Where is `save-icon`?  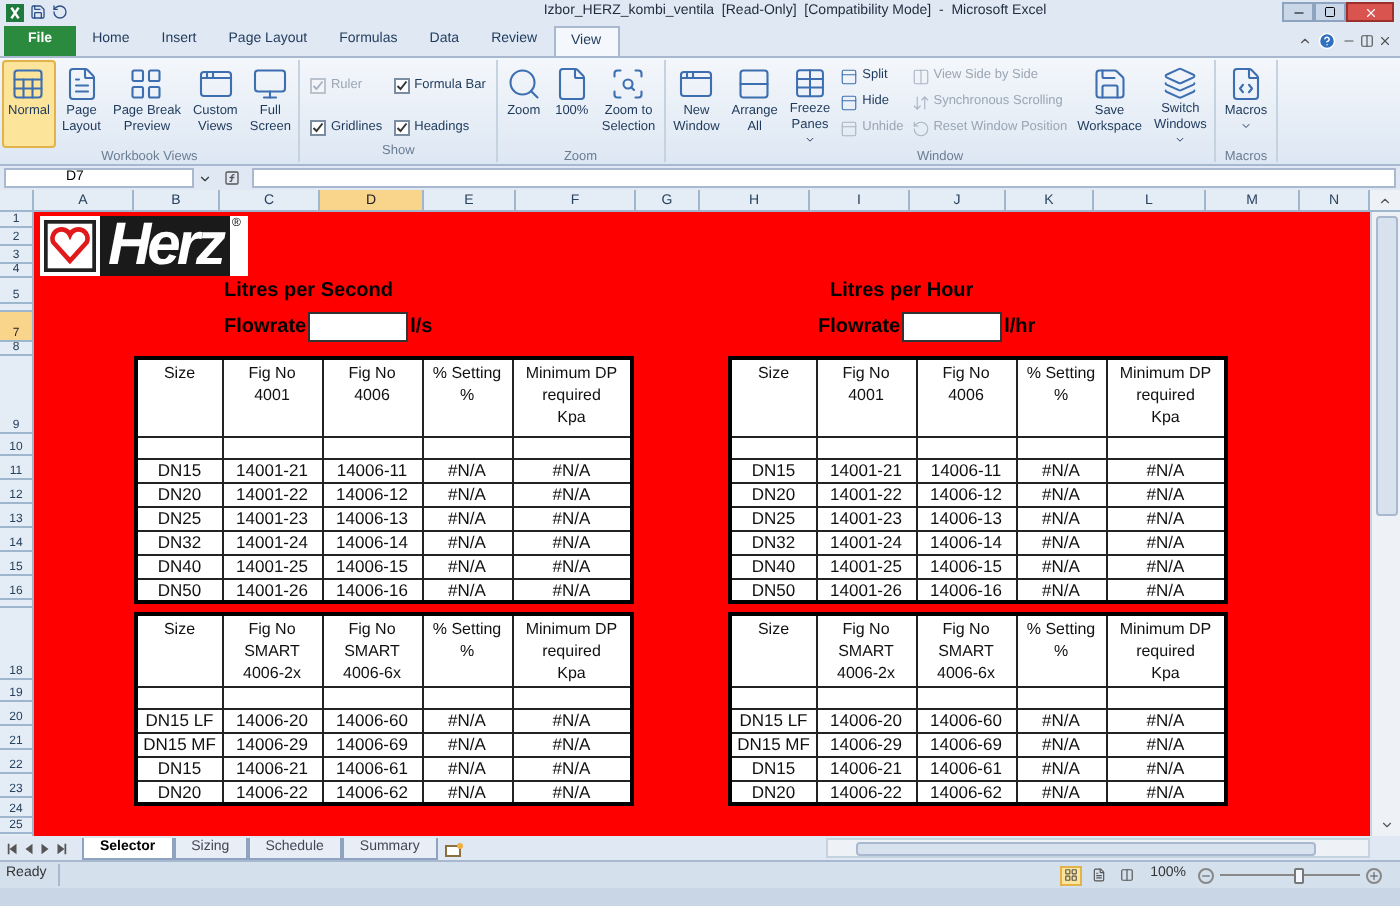 save-icon is located at coordinates (38, 12).